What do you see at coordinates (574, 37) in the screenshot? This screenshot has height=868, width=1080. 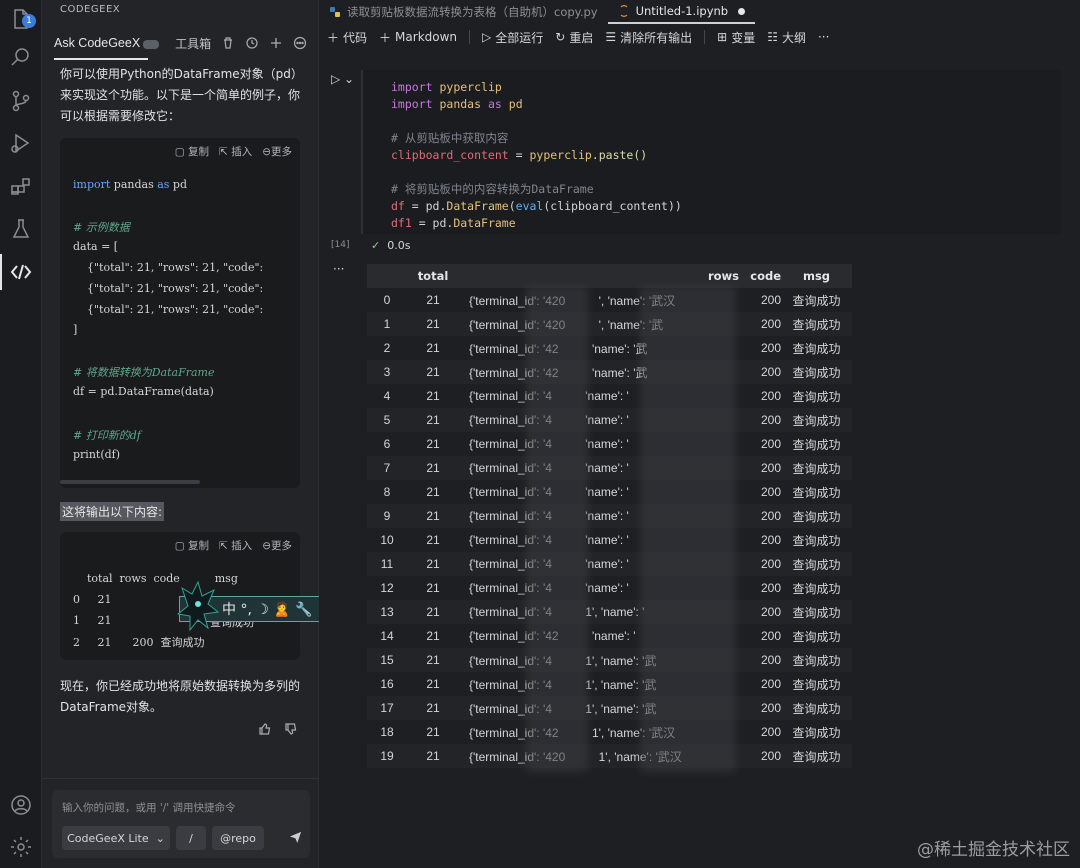 I see `restart-button: ↻ 重启` at bounding box center [574, 37].